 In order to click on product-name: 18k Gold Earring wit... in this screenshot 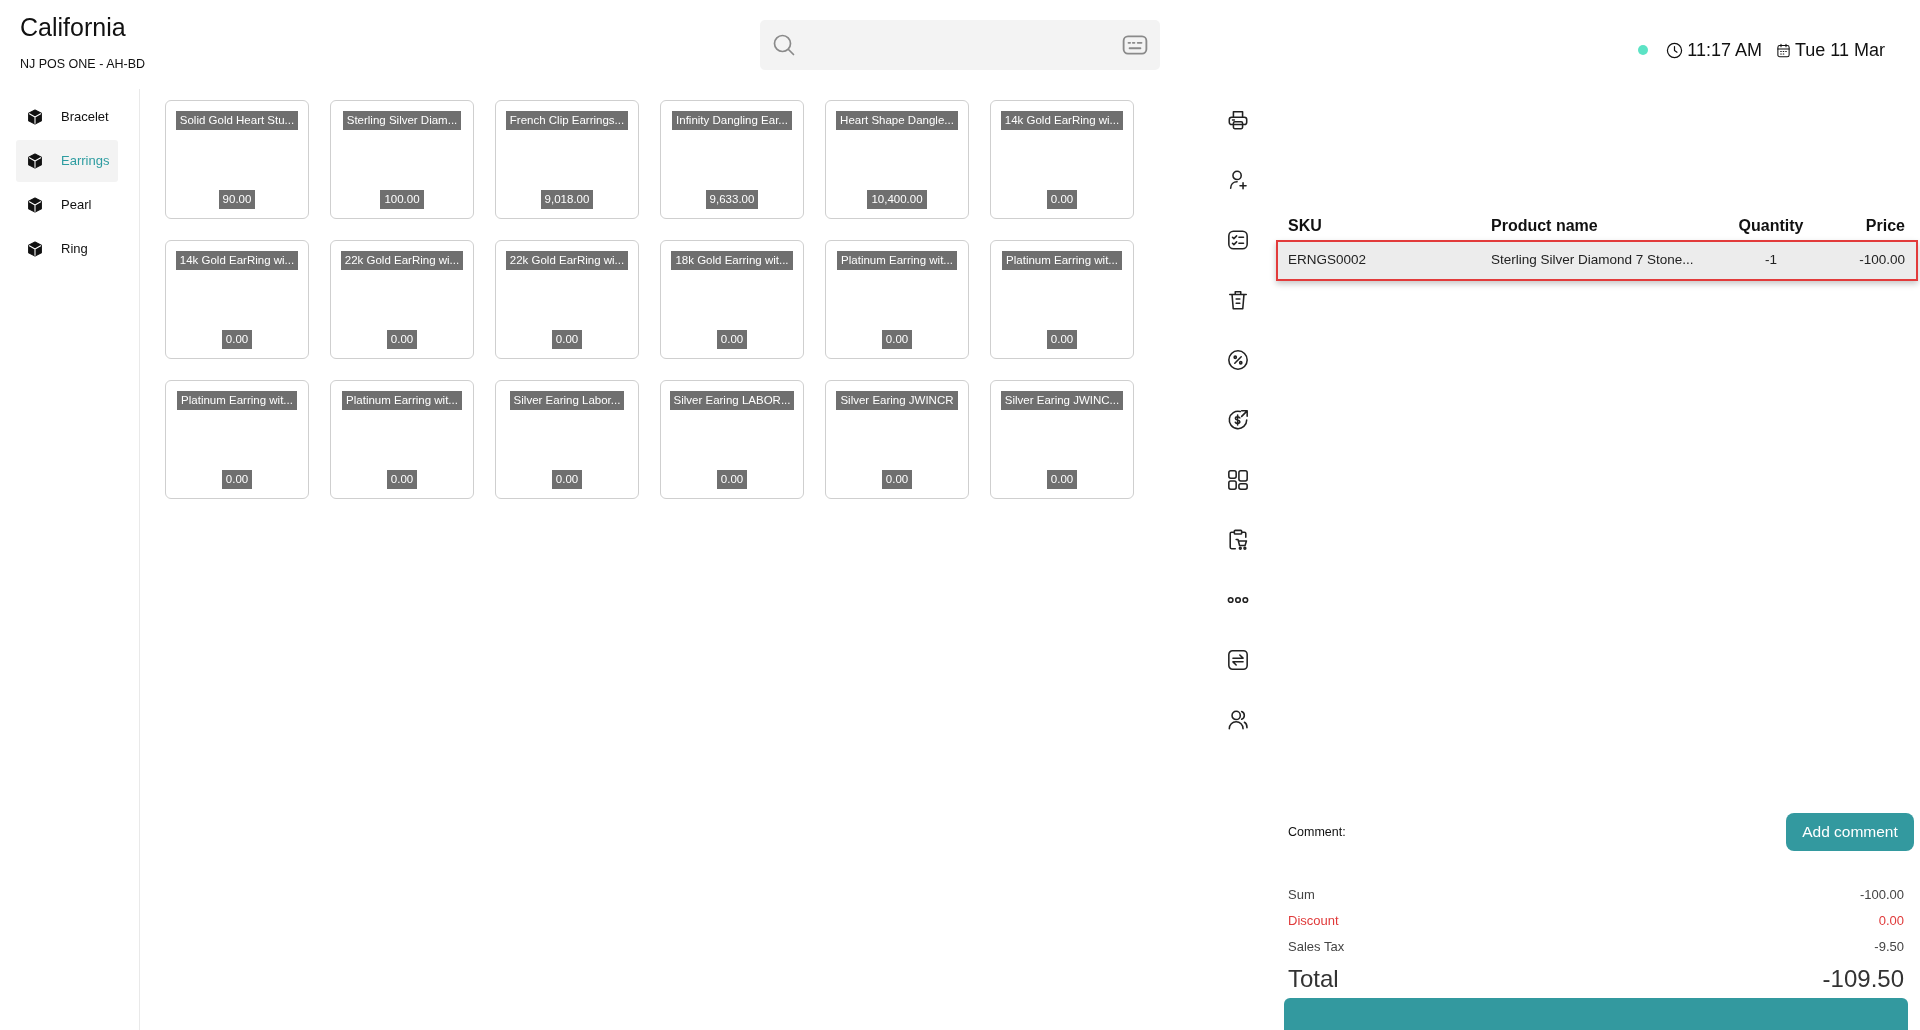, I will do `click(732, 260)`.